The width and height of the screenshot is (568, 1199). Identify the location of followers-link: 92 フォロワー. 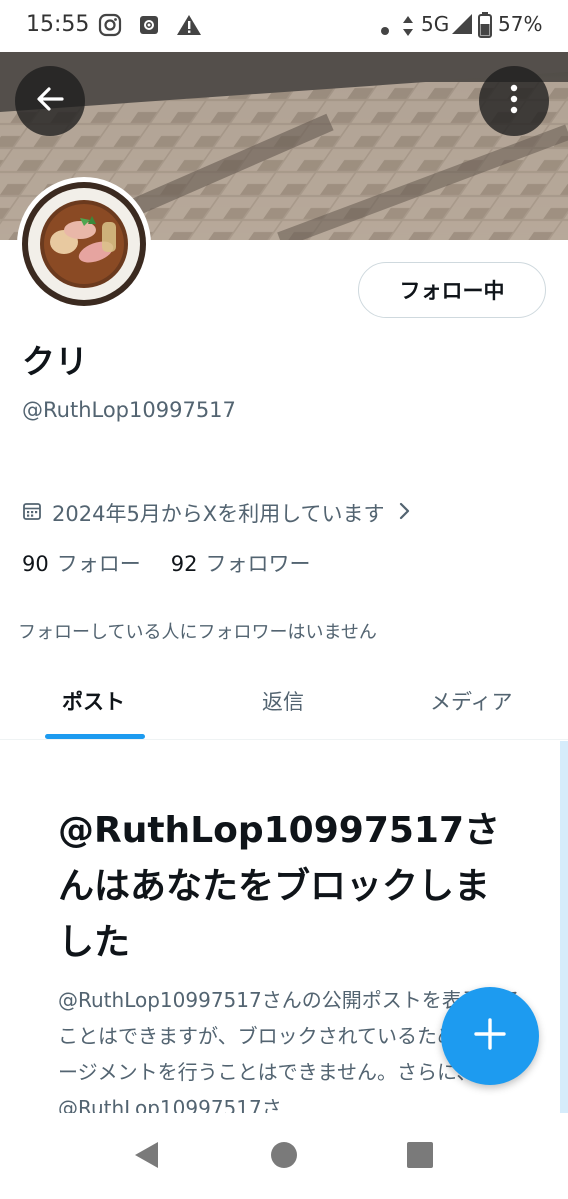
(241, 563).